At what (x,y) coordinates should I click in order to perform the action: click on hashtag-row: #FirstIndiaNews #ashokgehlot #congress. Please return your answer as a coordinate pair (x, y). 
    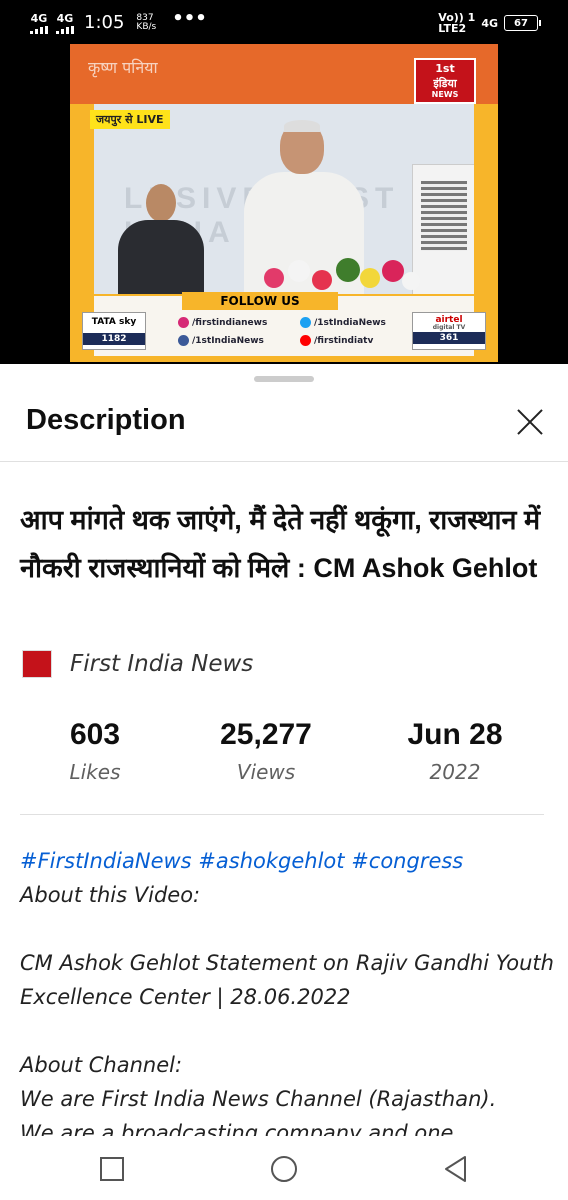
    Looking at the image, I should click on (290, 861).